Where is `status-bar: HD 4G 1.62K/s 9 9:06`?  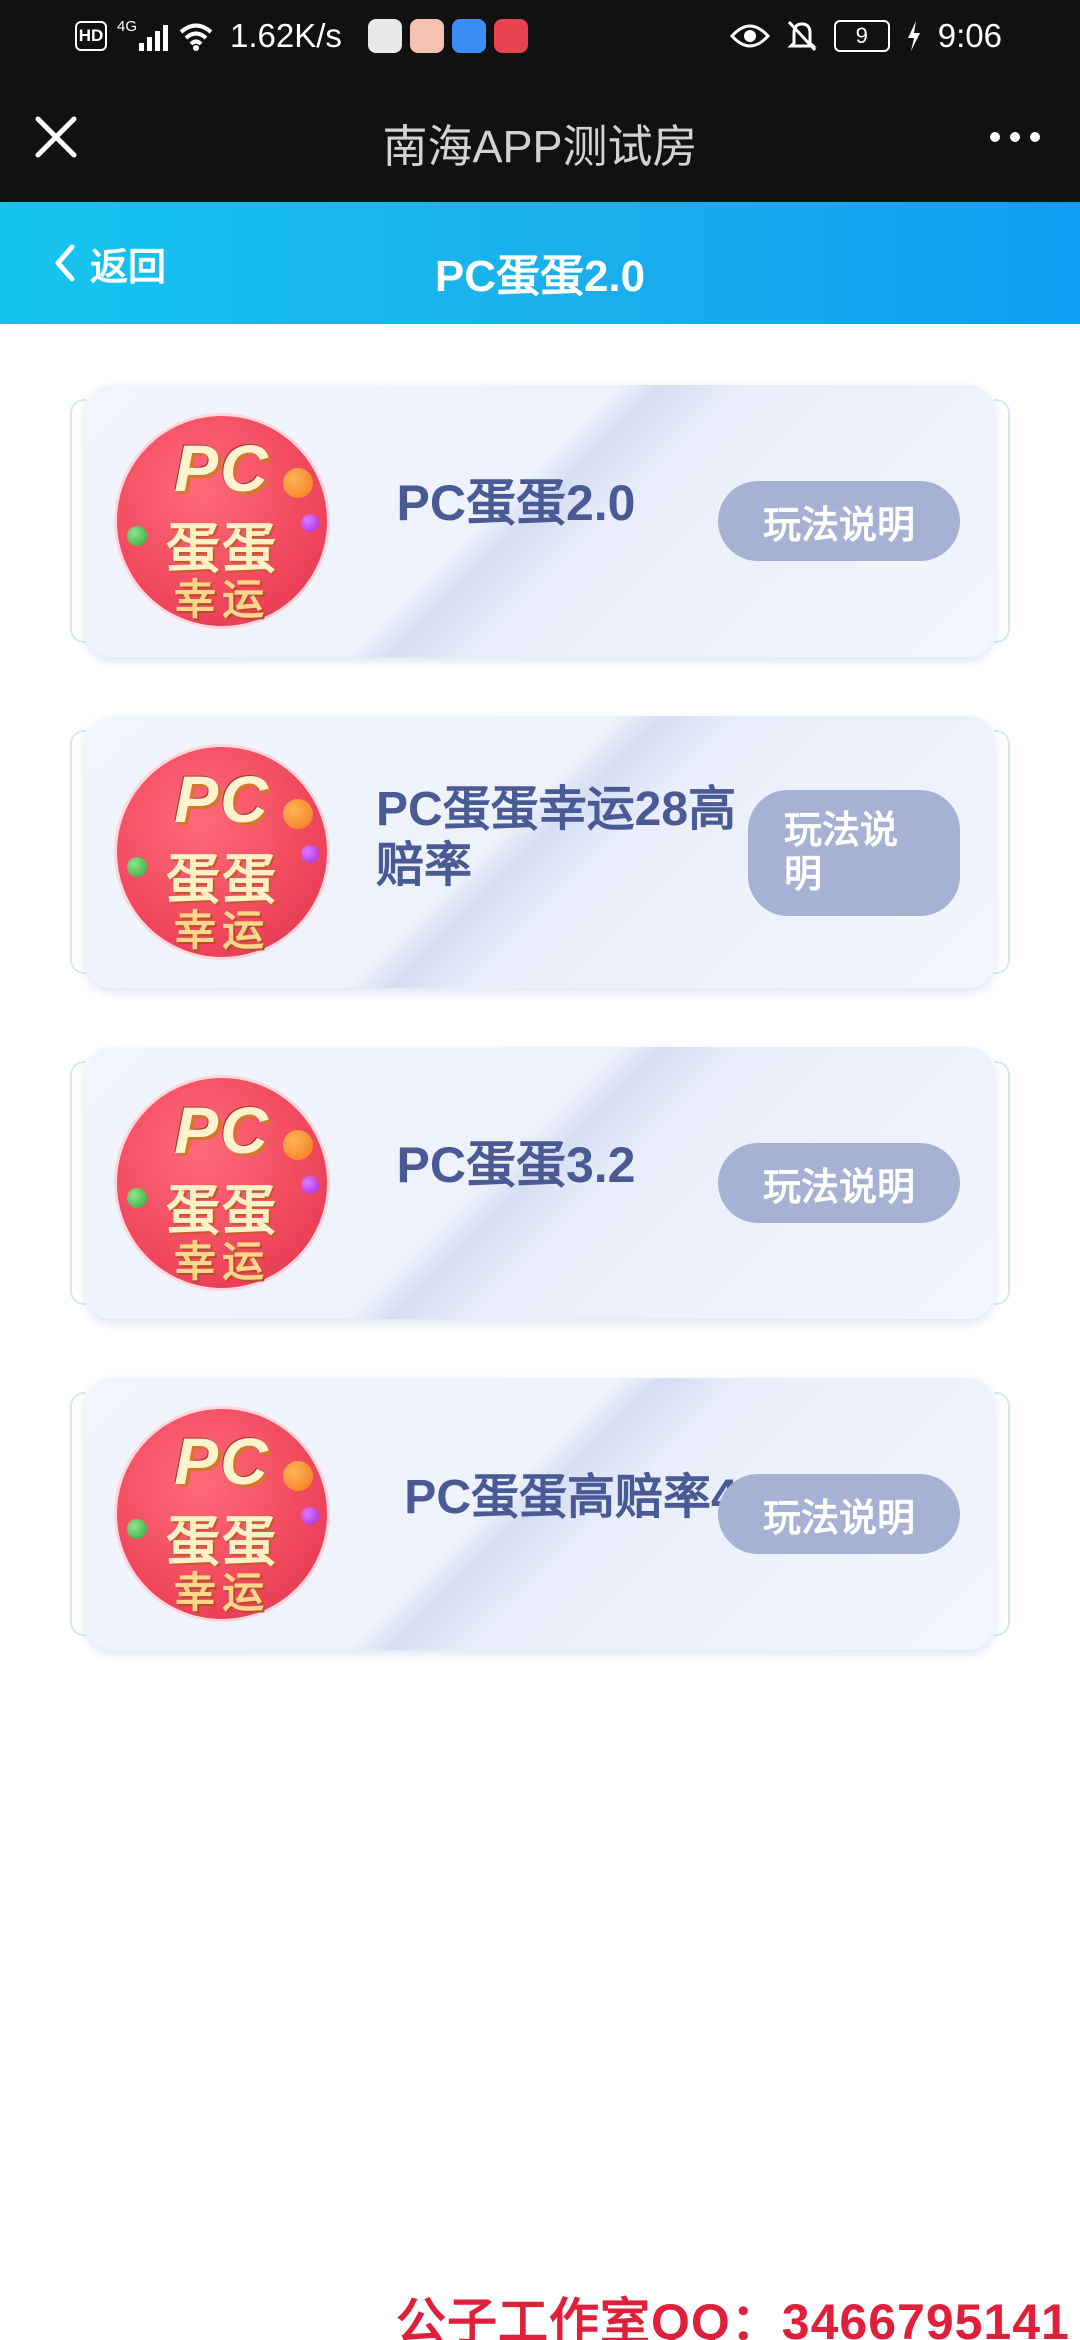
status-bar: HD 4G 1.62K/s 9 9:06 is located at coordinates (540, 36).